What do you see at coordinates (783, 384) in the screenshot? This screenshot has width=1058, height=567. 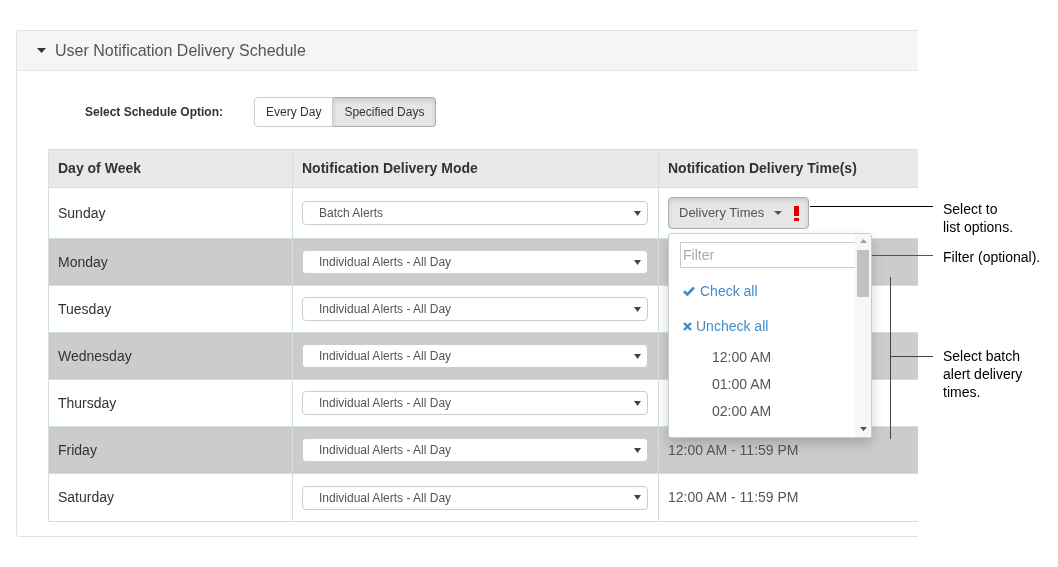 I see `menu-item: 01:00 AM` at bounding box center [783, 384].